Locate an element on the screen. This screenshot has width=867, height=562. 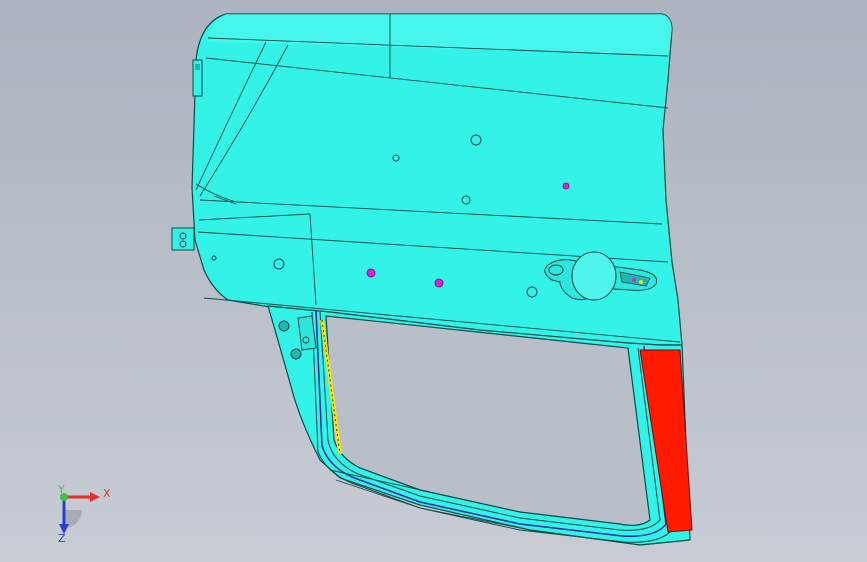
y-axis-label: Y is located at coordinates (61, 489).